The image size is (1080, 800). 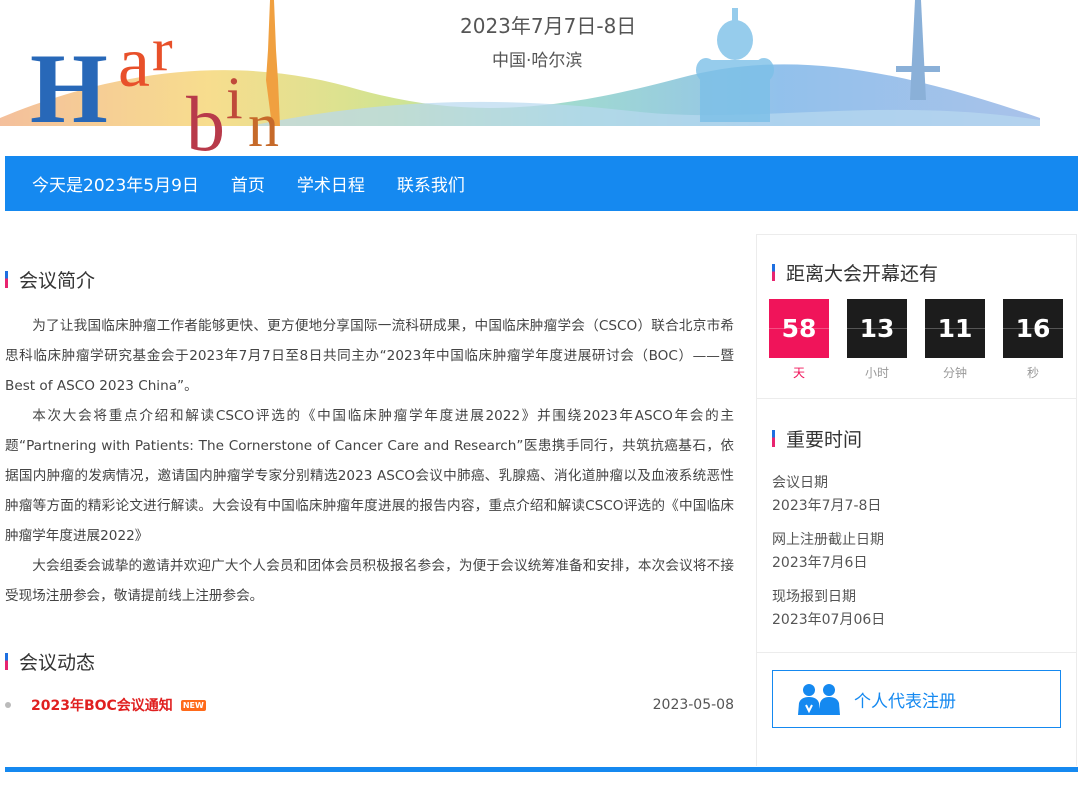 What do you see at coordinates (102, 705) in the screenshot?
I see `news-title-link: 2023年BOC会议通知` at bounding box center [102, 705].